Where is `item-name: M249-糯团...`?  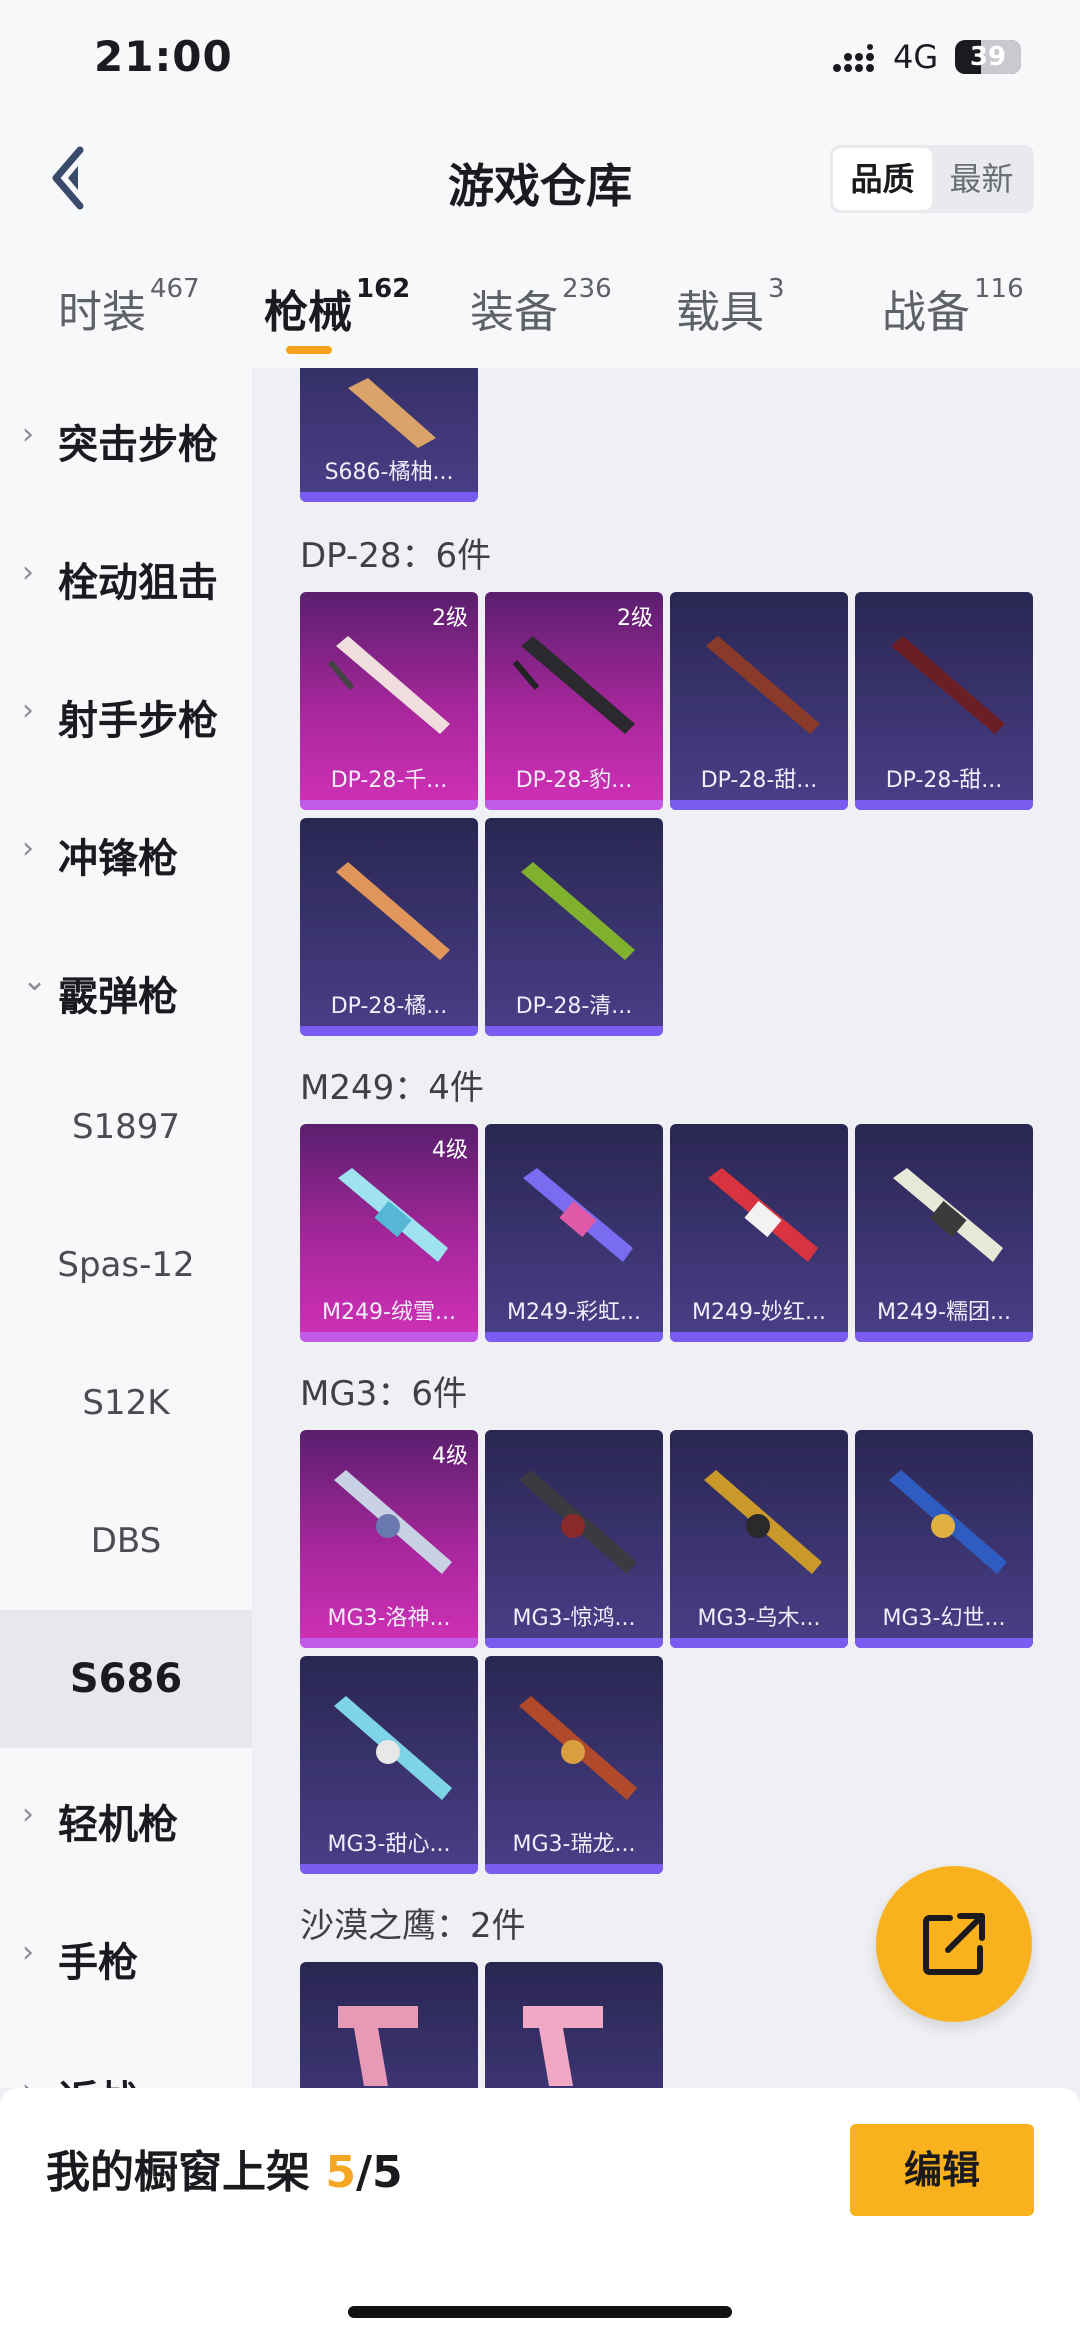
item-name: M249-糯团... is located at coordinates (944, 1312).